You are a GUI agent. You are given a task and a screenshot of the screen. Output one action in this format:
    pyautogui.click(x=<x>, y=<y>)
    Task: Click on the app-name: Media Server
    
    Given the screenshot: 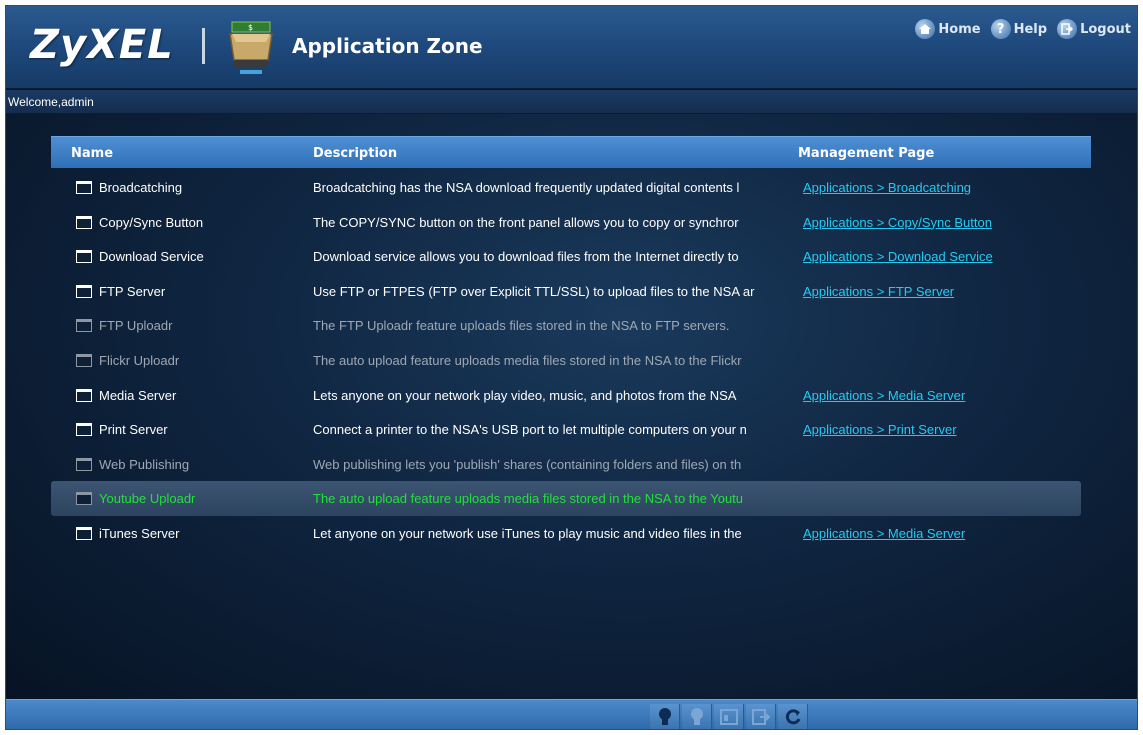 What is the action you would take?
    pyautogui.click(x=138, y=395)
    